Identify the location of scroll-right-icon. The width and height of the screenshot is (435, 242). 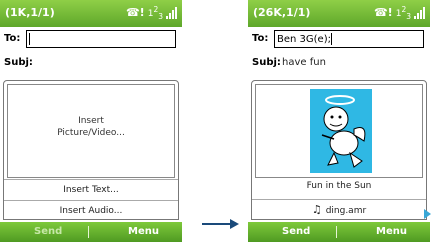
(427, 214).